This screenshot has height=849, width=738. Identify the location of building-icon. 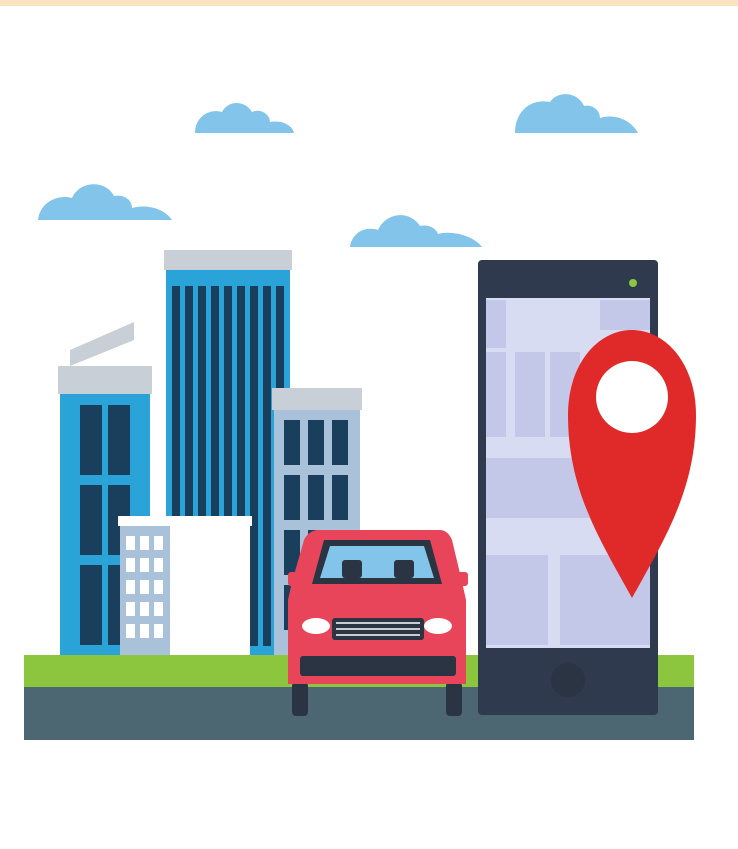
(185, 585).